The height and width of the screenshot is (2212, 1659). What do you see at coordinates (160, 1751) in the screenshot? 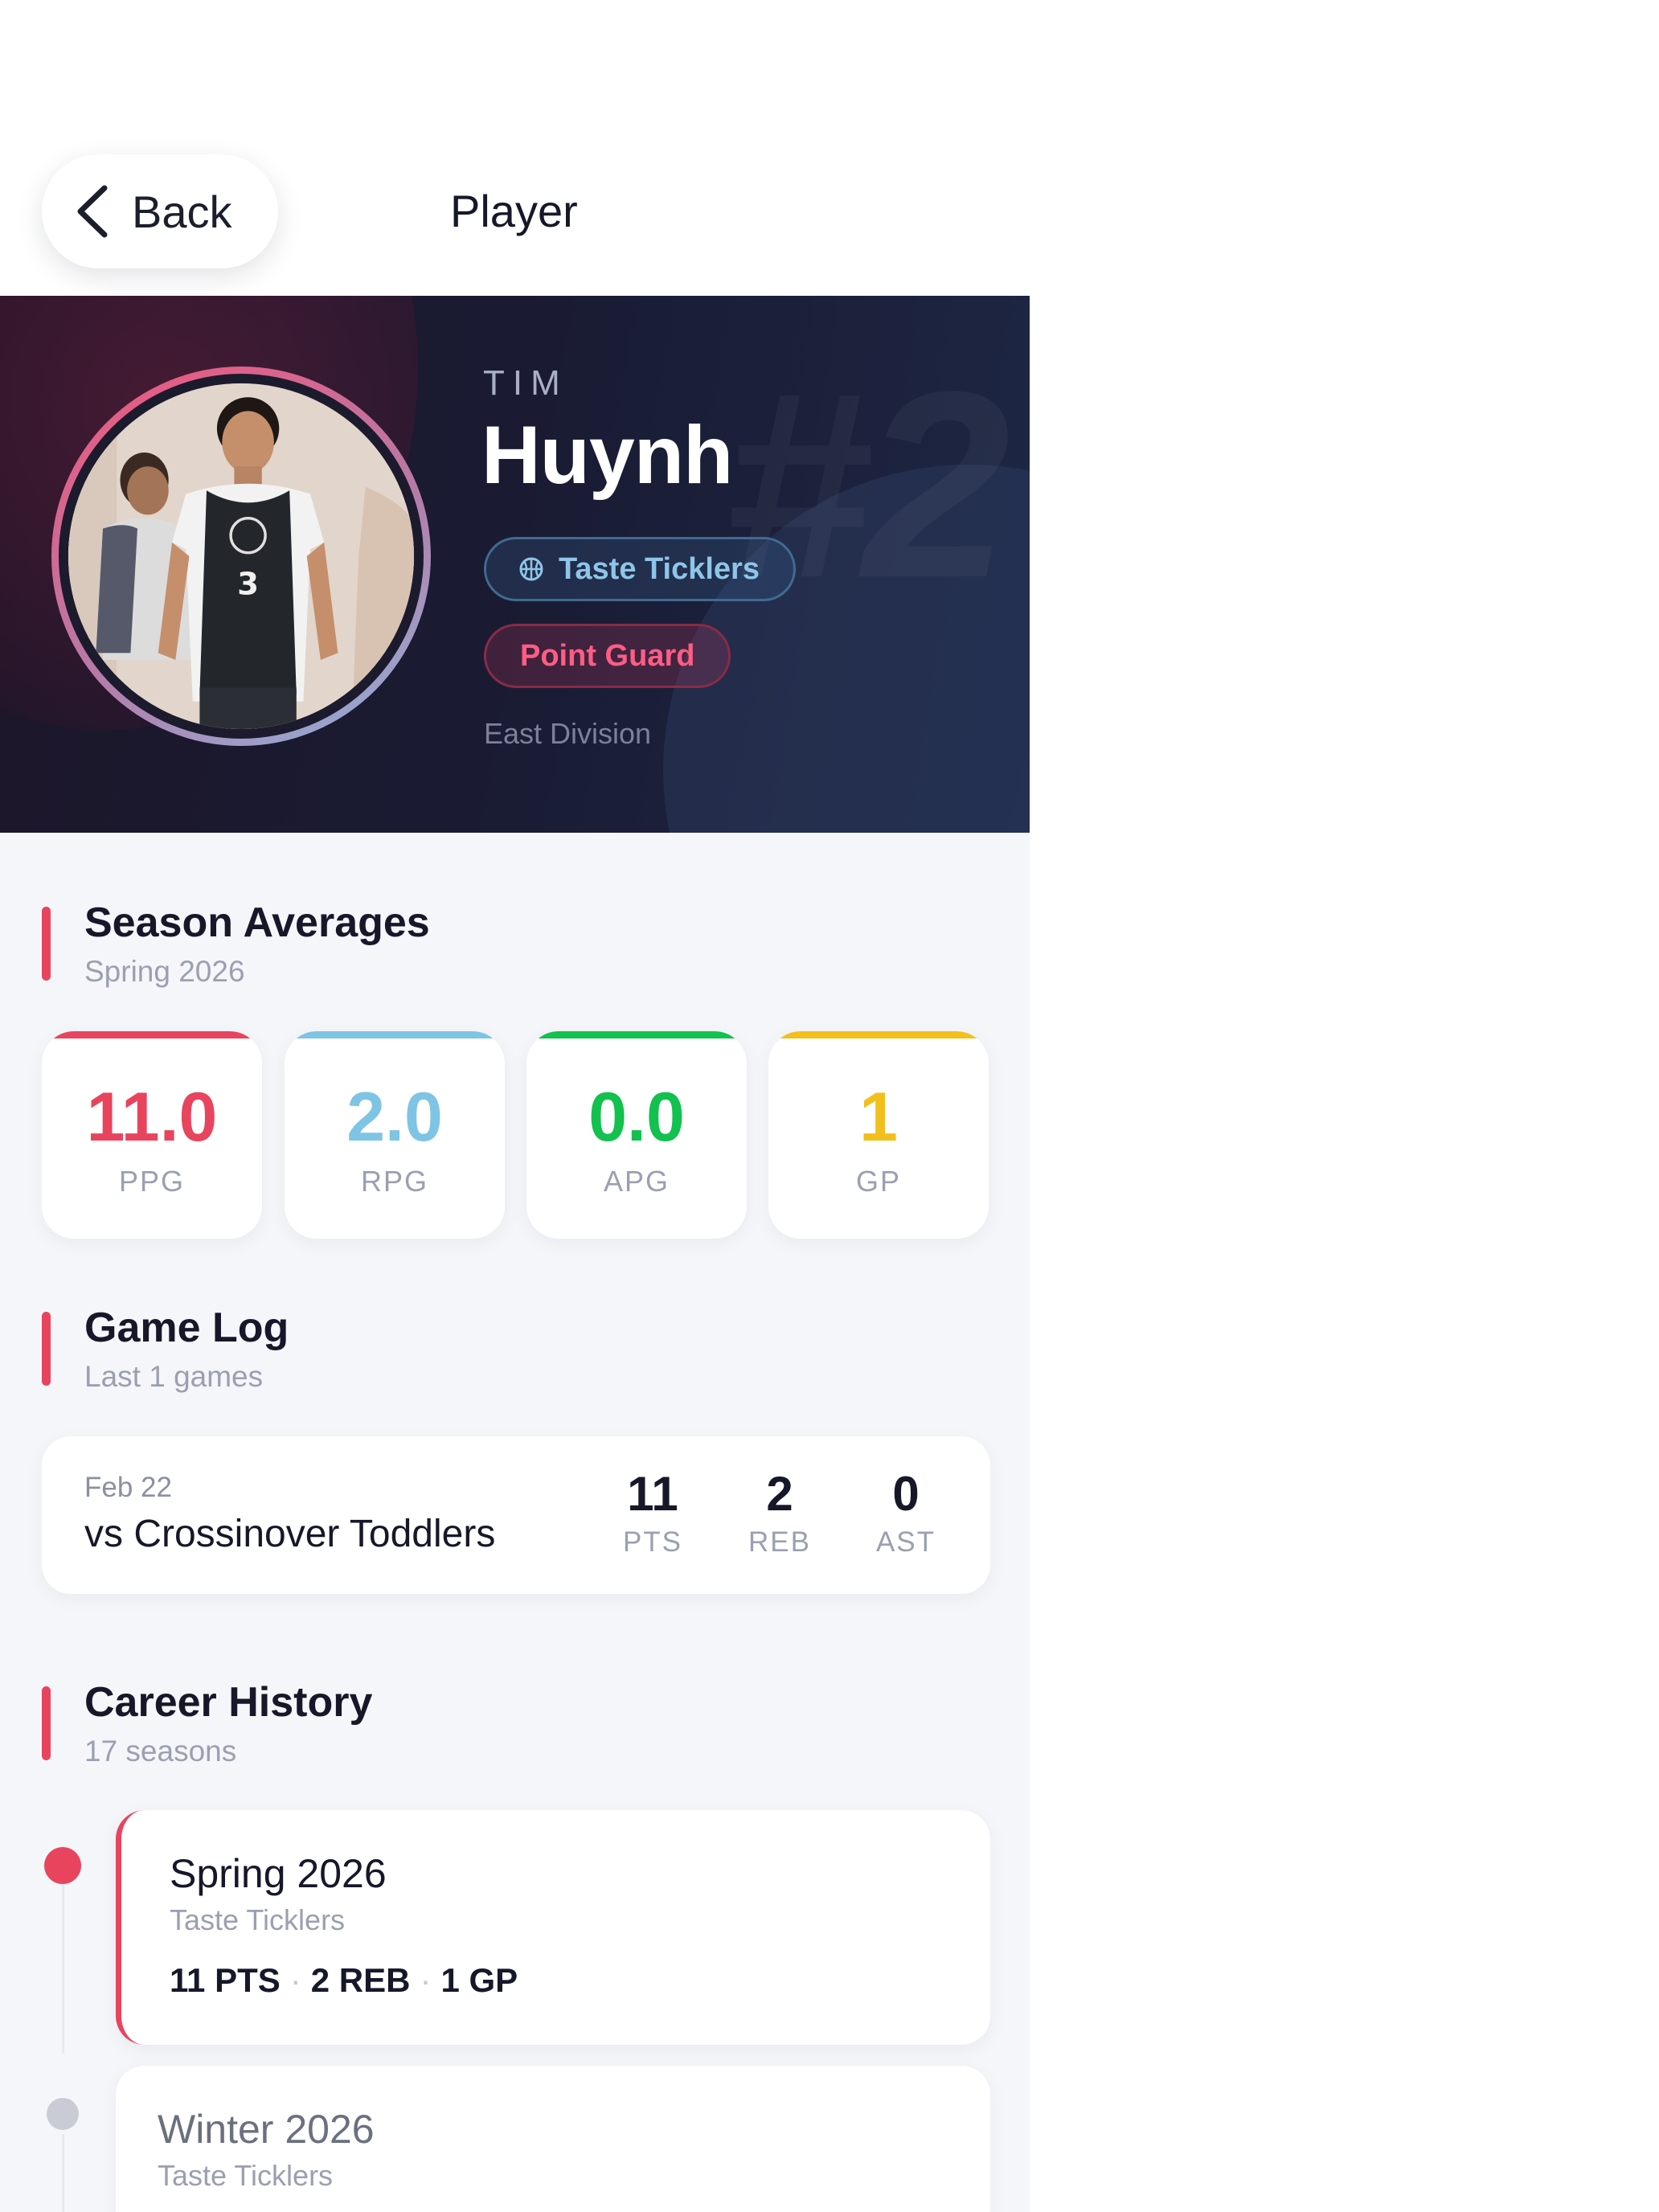
I see `career-history-subtitle: 17 seasons` at bounding box center [160, 1751].